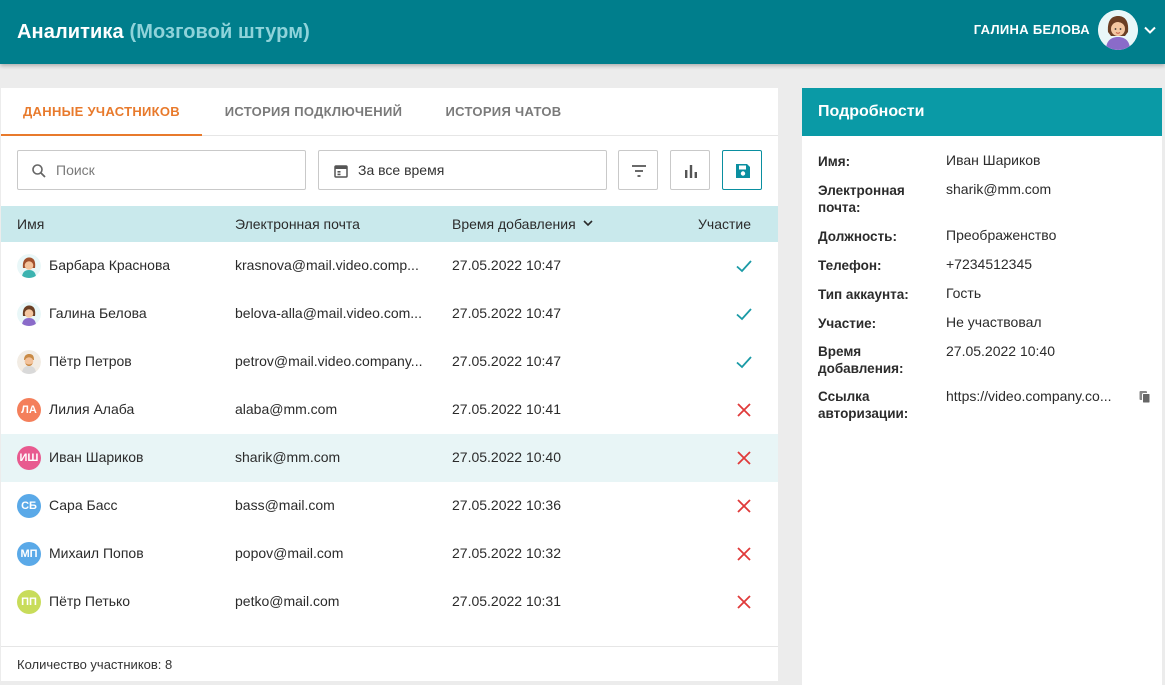  What do you see at coordinates (1032, 29) in the screenshot?
I see `user-name: ГАЛИНА БЕЛОВА` at bounding box center [1032, 29].